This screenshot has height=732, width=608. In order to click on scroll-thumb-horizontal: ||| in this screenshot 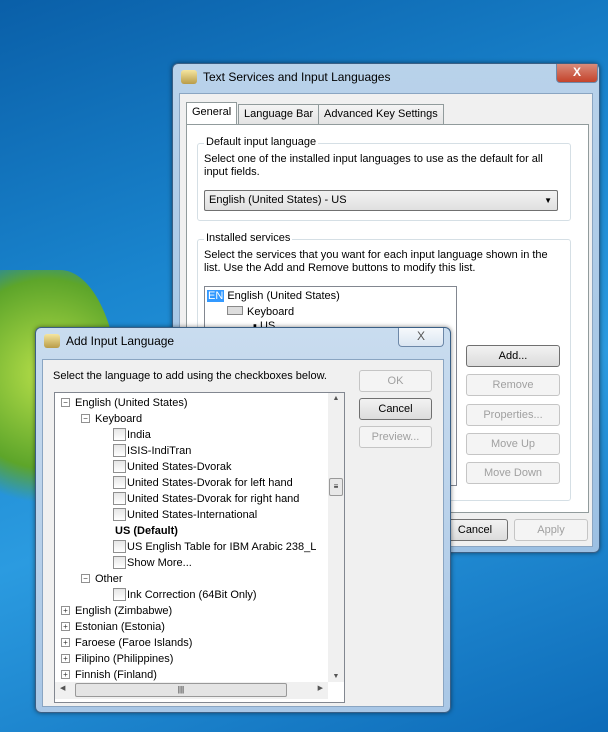, I will do `click(181, 690)`.